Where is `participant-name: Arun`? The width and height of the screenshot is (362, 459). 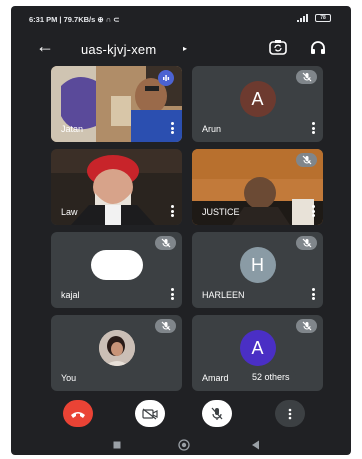
participant-name: Arun is located at coordinates (212, 129).